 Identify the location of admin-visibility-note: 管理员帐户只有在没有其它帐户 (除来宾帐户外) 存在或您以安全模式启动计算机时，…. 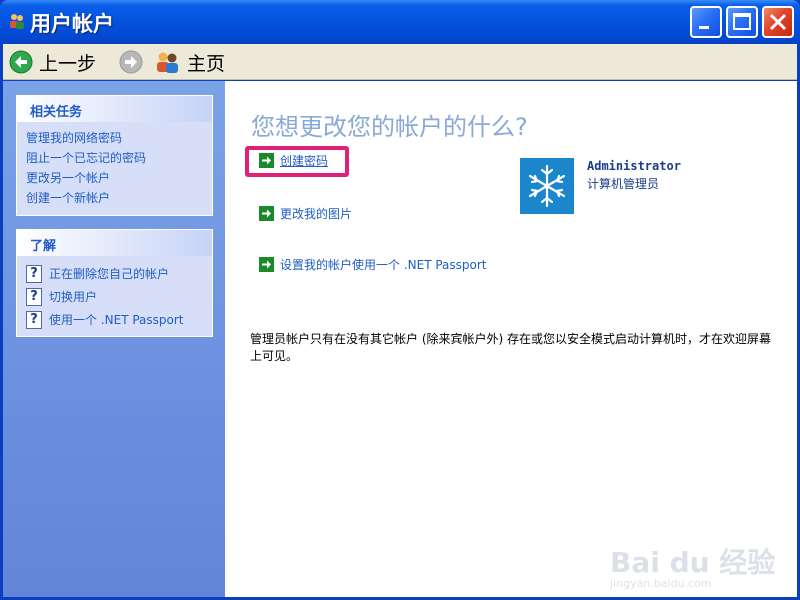
(510, 347).